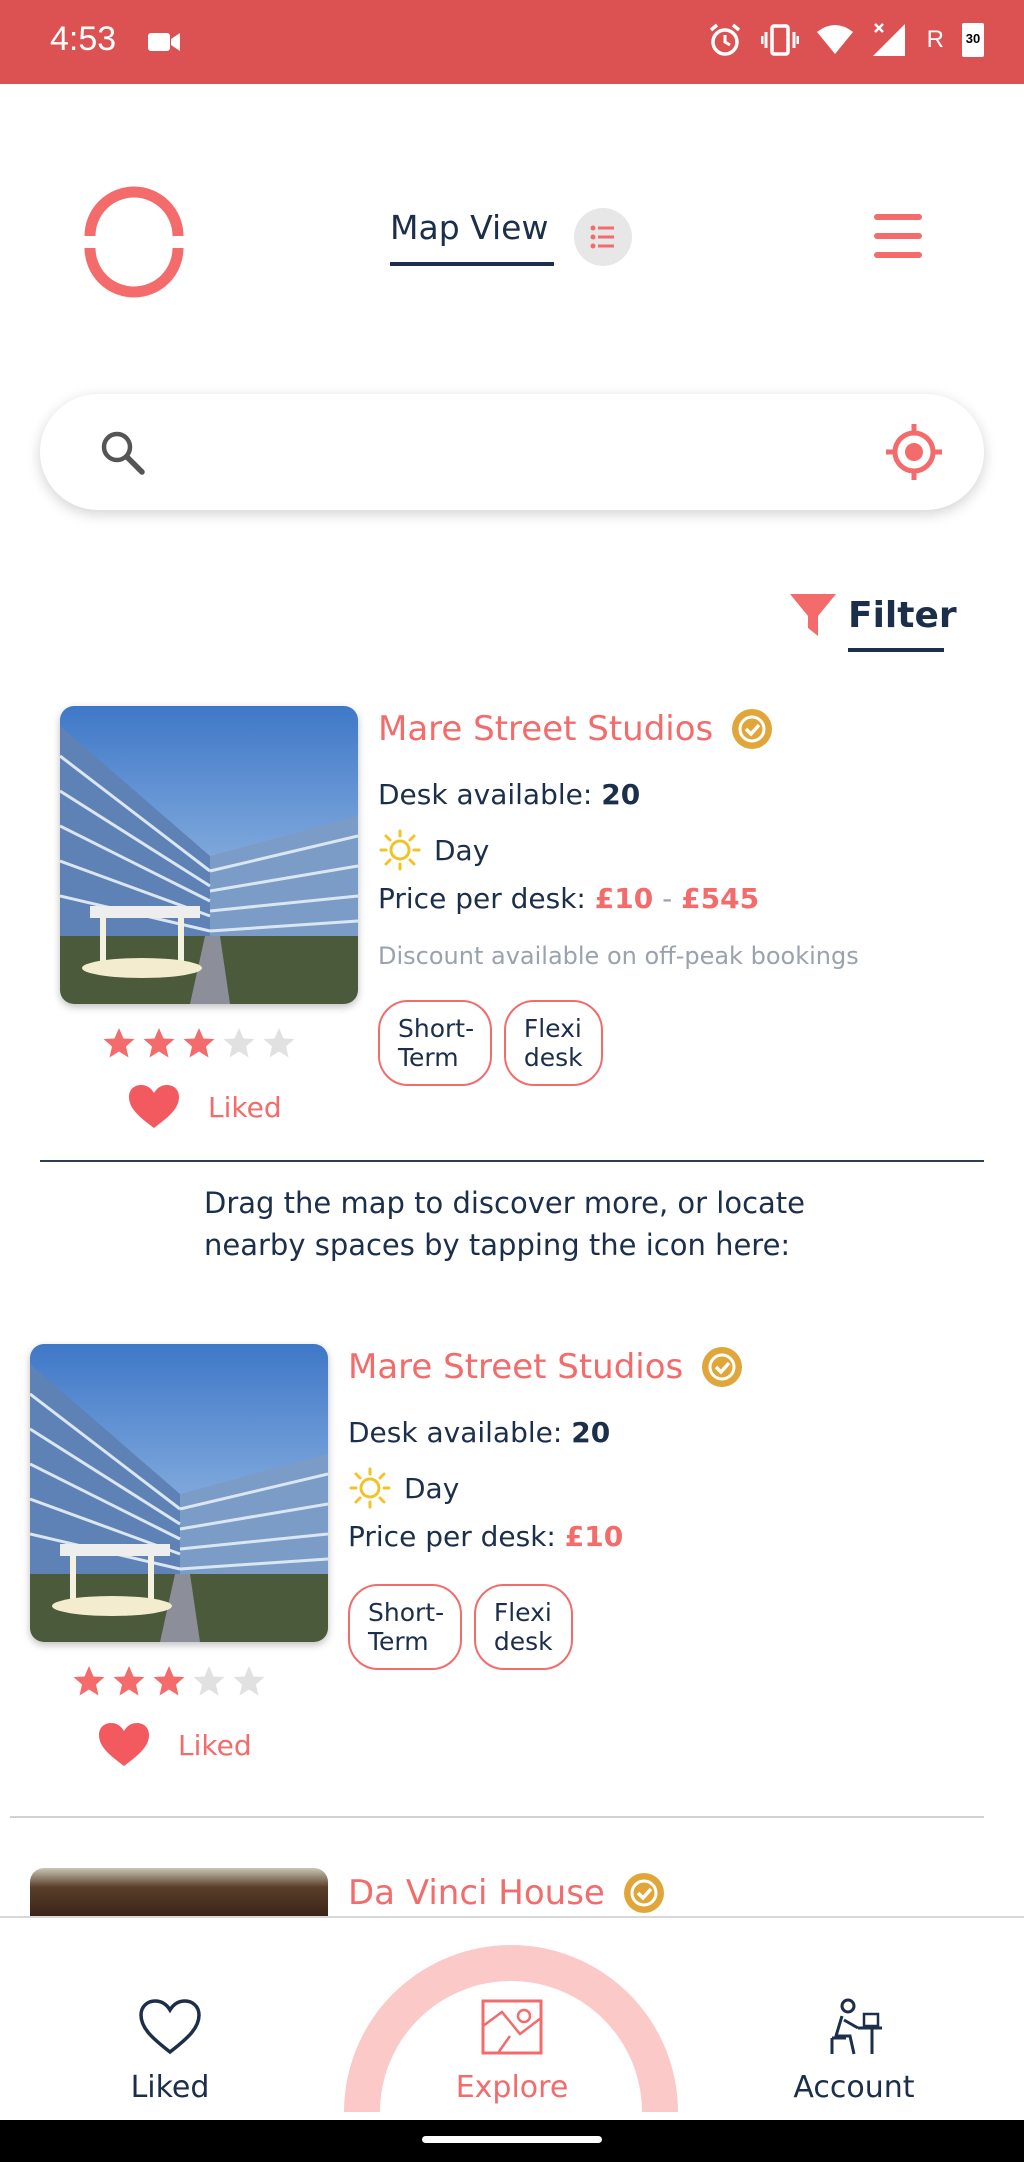 The image size is (1024, 2162). What do you see at coordinates (122, 452) in the screenshot?
I see `search-icon` at bounding box center [122, 452].